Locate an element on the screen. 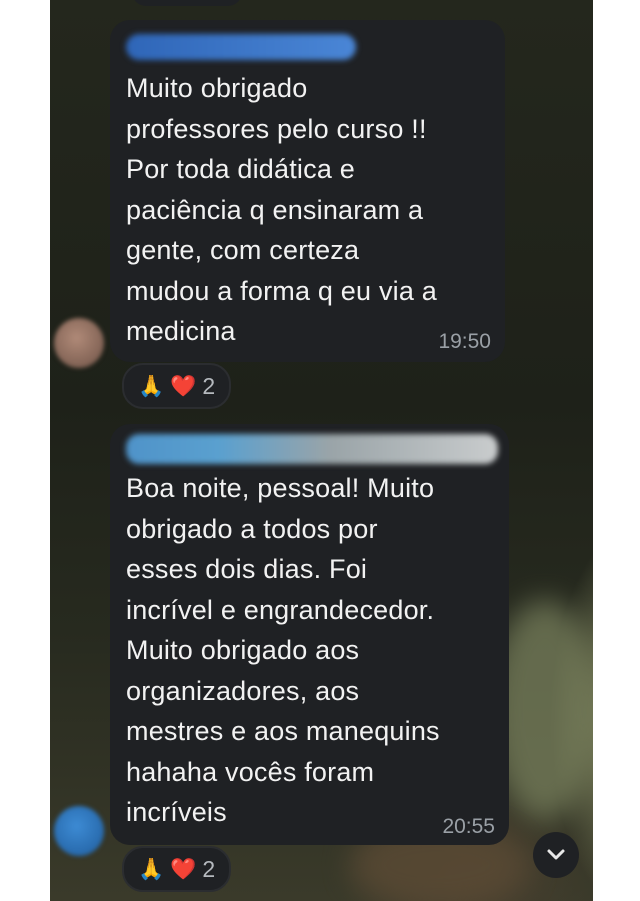 The width and height of the screenshot is (640, 901). message-line: medicina is located at coordinates (181, 331).